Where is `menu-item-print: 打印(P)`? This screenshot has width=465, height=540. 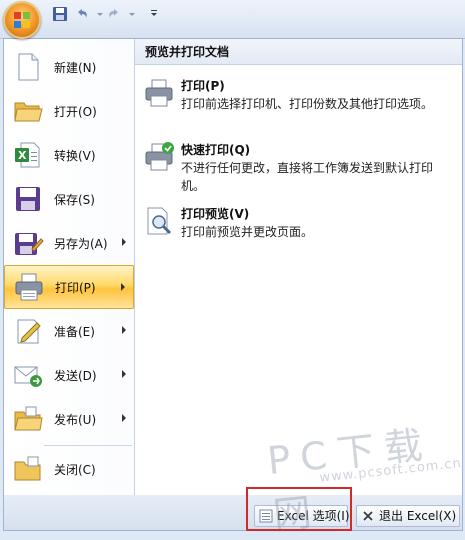 menu-item-print: 打印(P) is located at coordinates (69, 287).